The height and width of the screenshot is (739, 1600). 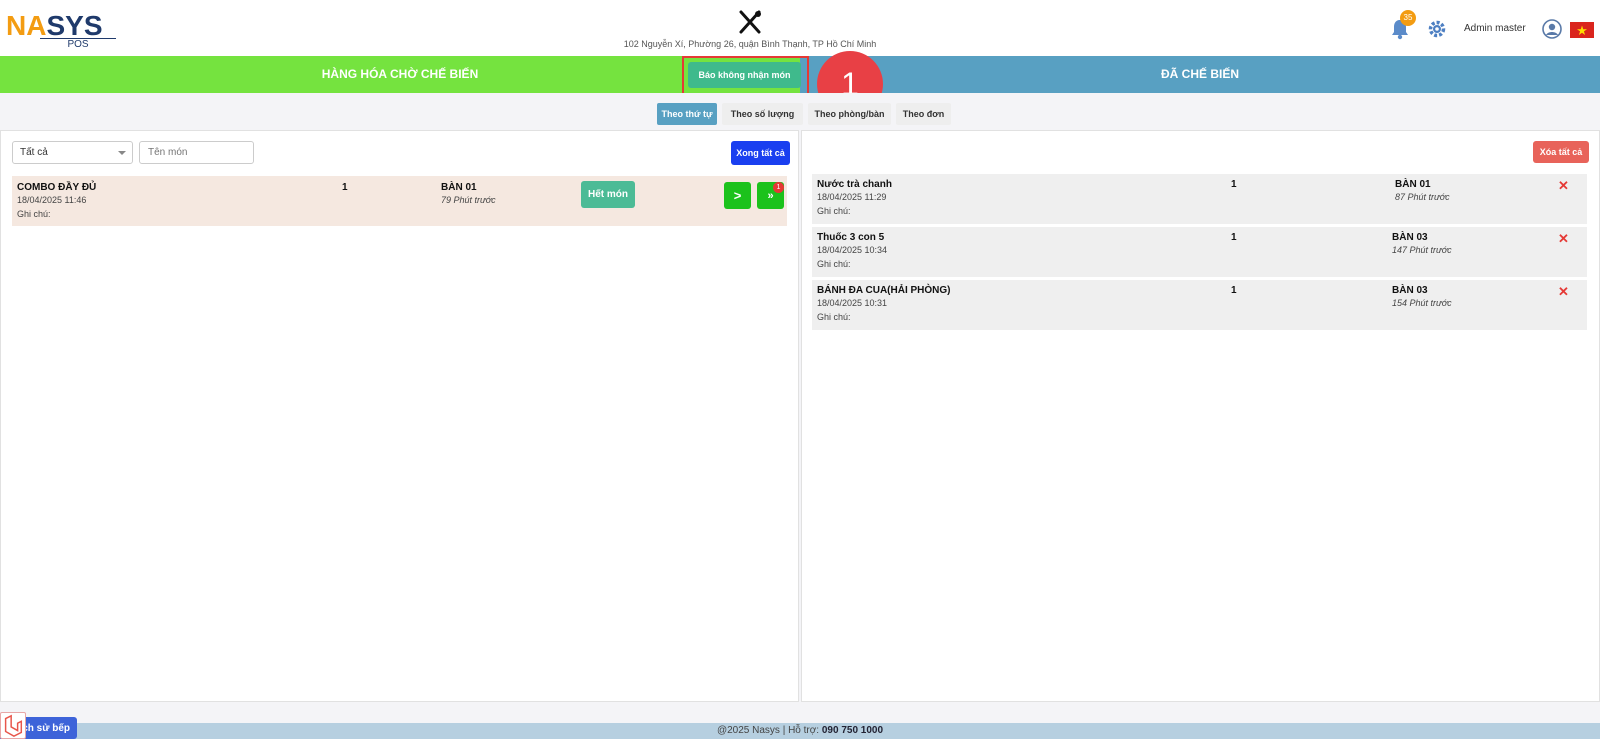 What do you see at coordinates (84, 25) in the screenshot?
I see `logo-ys: YS` at bounding box center [84, 25].